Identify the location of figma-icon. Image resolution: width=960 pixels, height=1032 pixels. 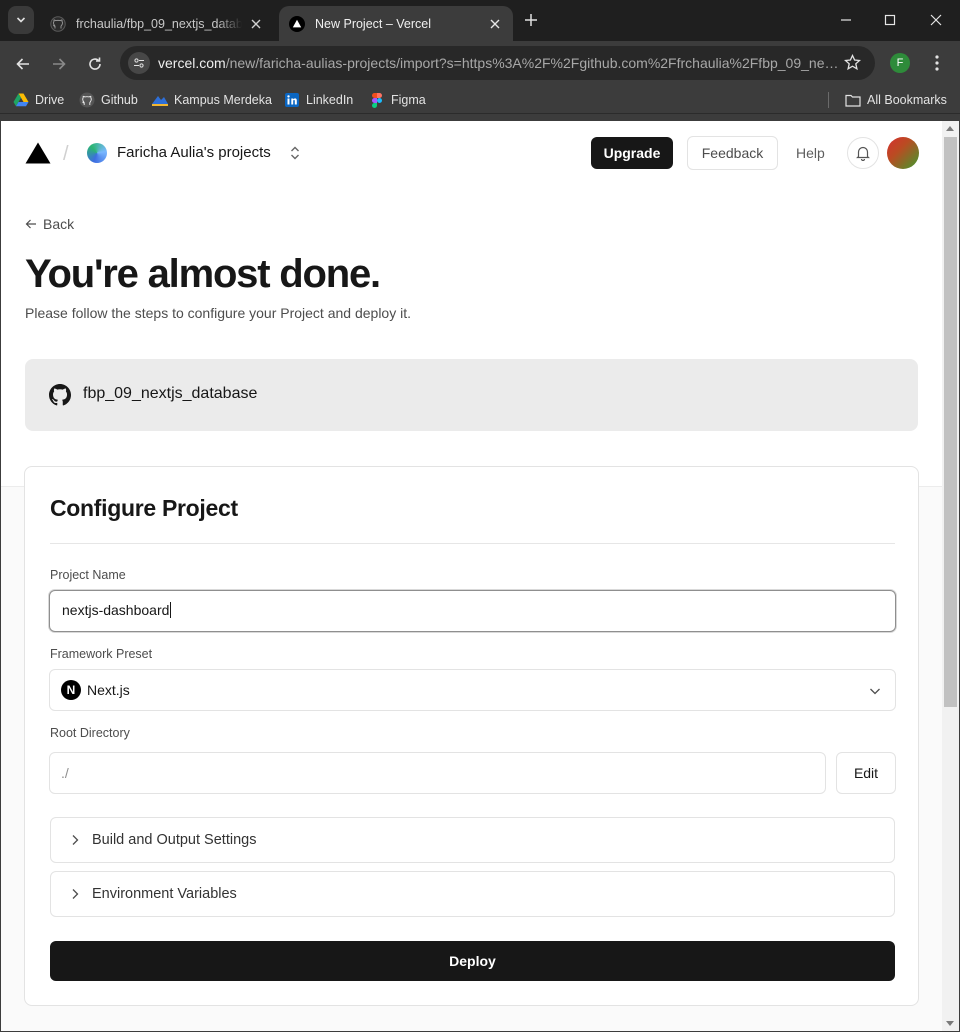
(377, 100).